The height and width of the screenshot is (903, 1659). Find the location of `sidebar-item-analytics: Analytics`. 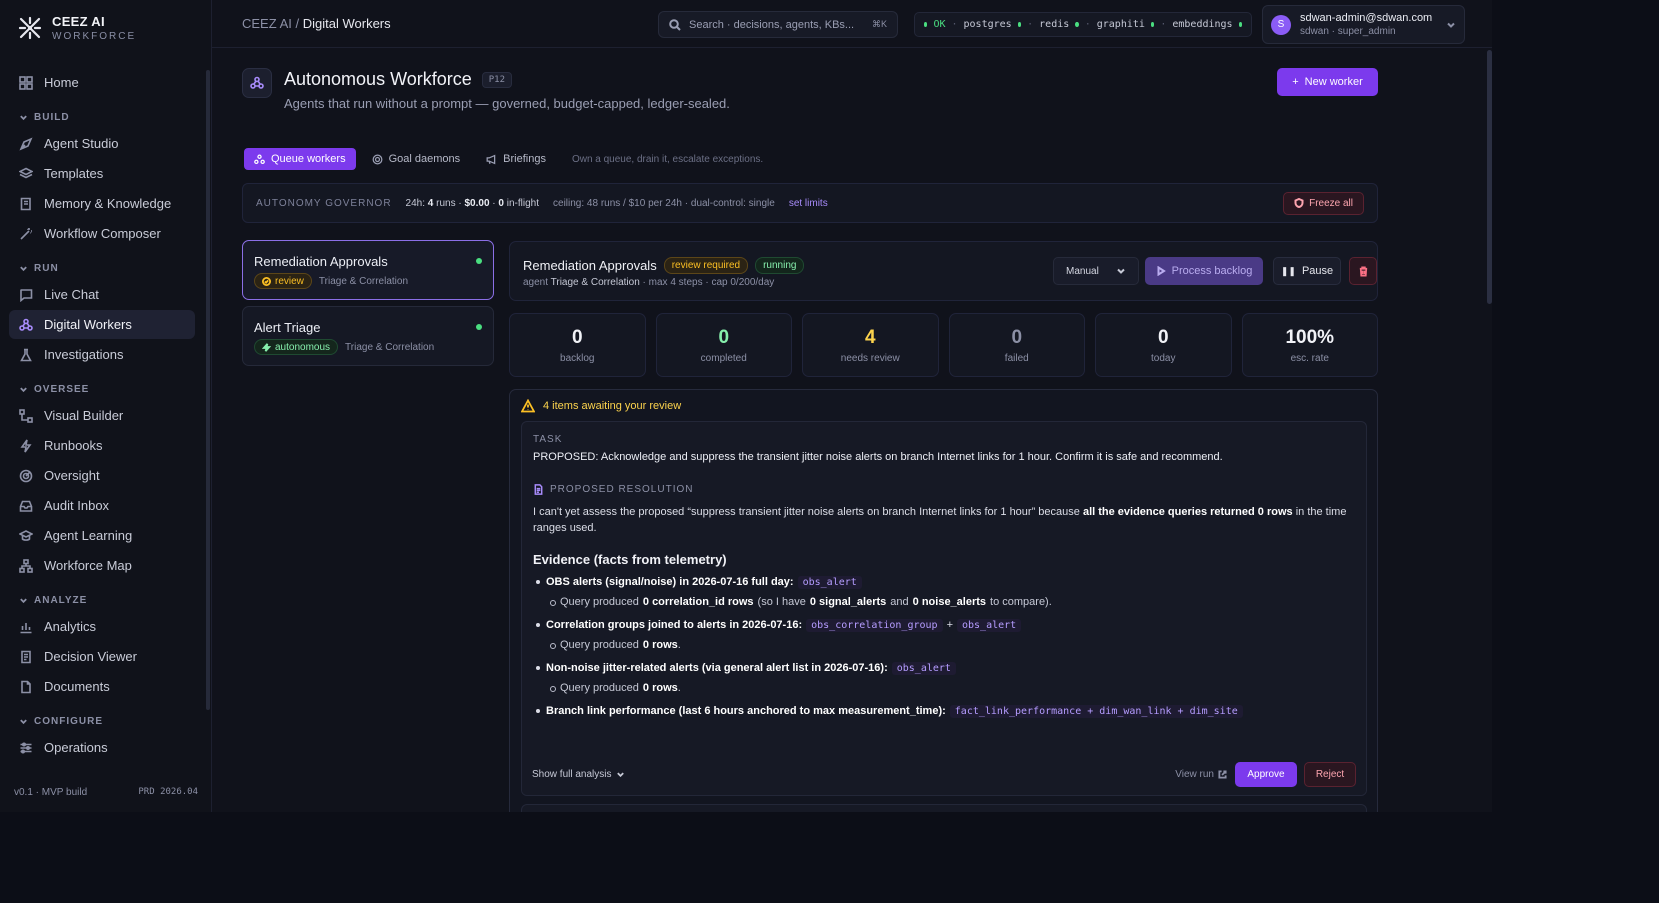

sidebar-item-analytics: Analytics is located at coordinates (102, 626).